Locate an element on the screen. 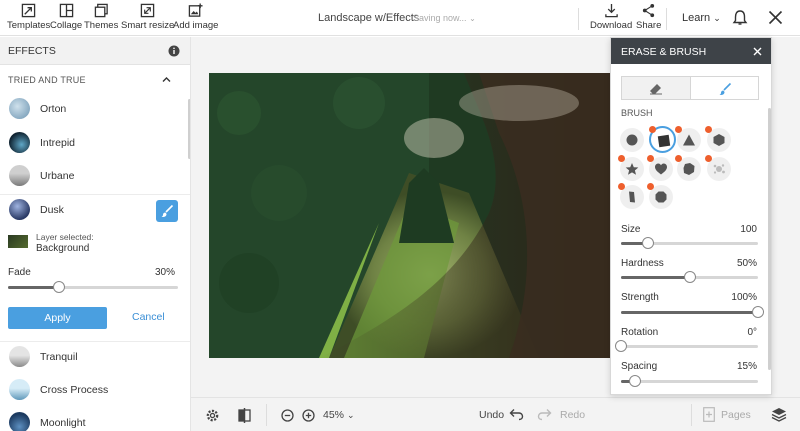  square-shape-icon is located at coordinates (663, 140).